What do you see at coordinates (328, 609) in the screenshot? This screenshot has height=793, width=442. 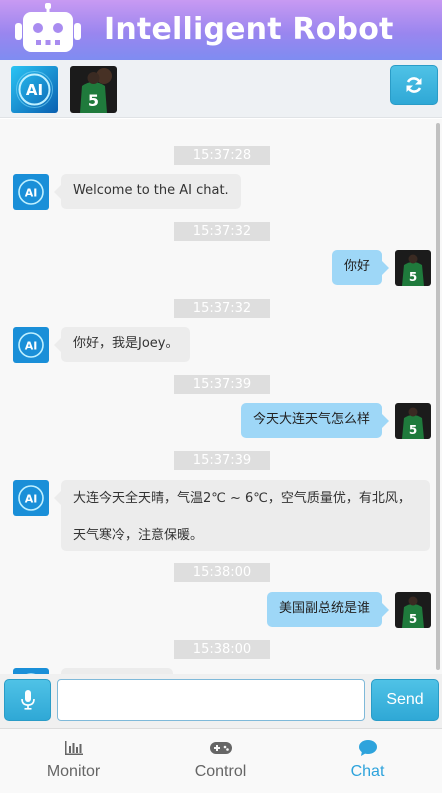 I see `user-message: 美国副总统是谁` at bounding box center [328, 609].